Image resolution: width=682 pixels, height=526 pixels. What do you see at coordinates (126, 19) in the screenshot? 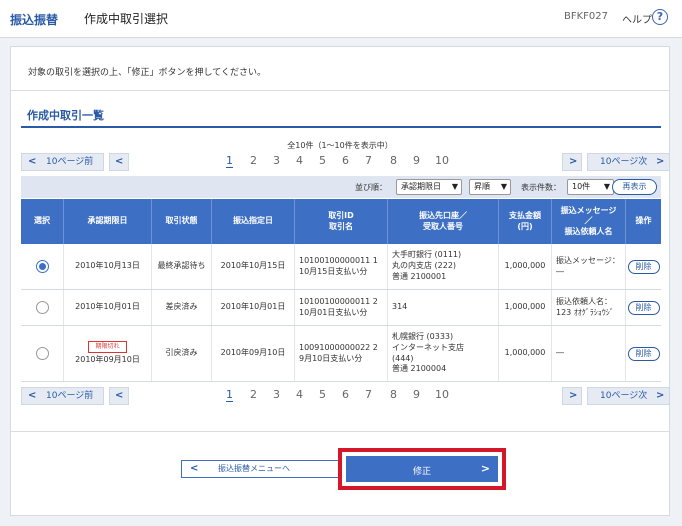
I see `page-title: 作成中取引選択` at bounding box center [126, 19].